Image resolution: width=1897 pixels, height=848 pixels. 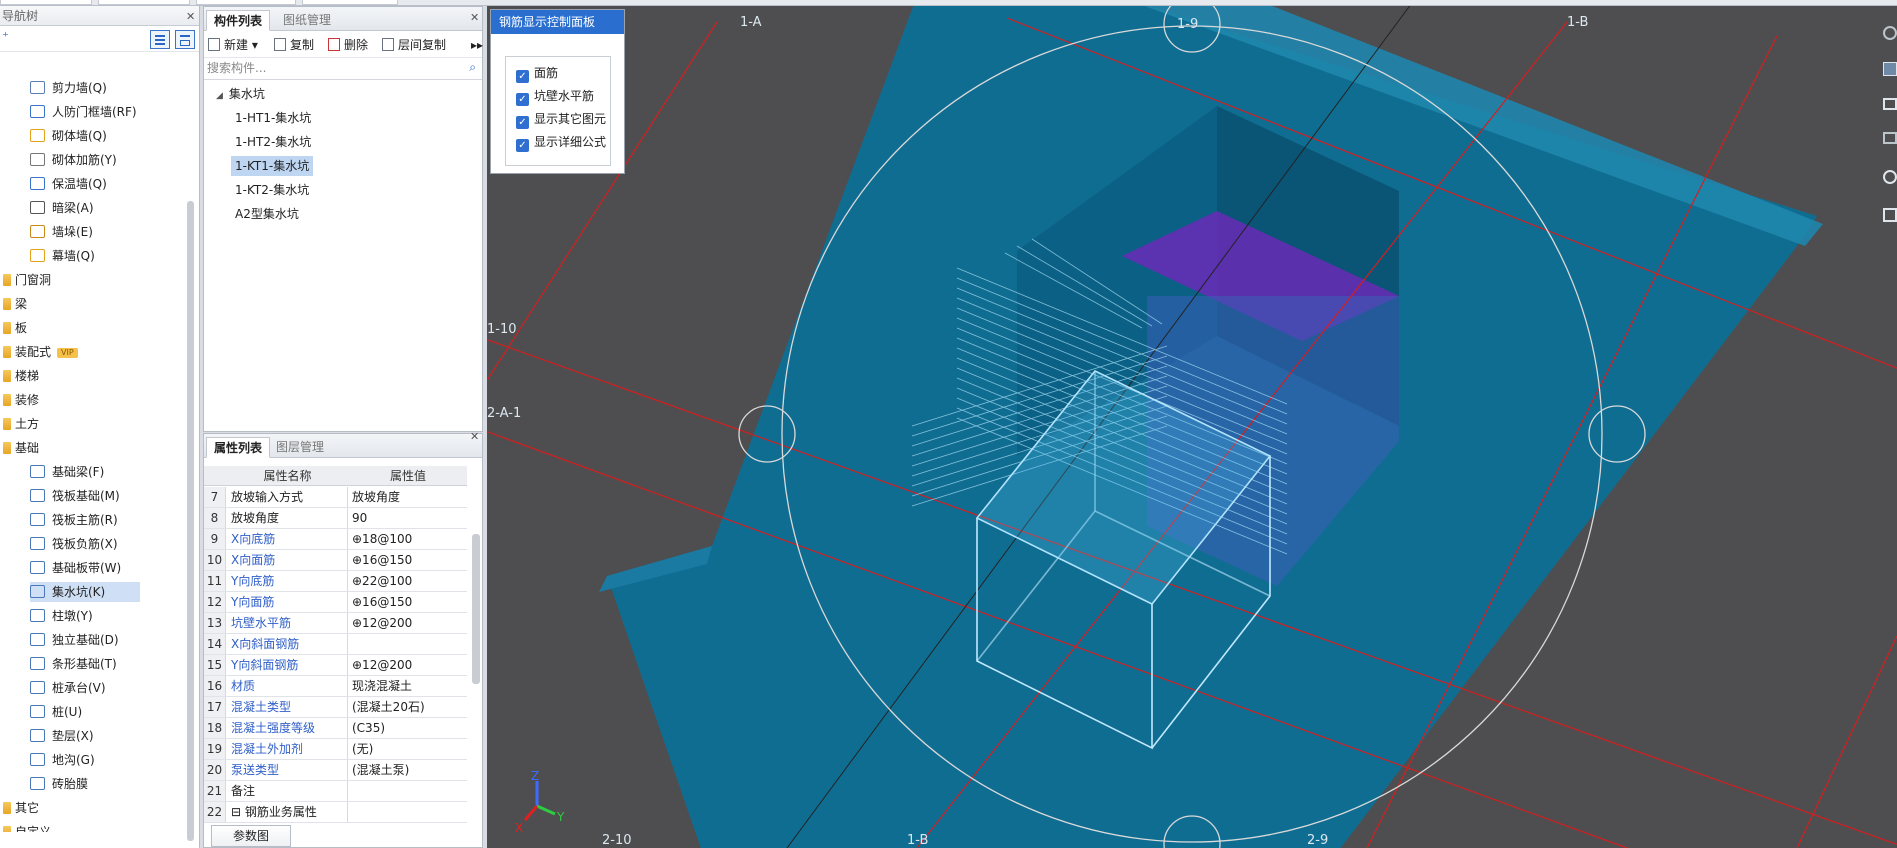 I want to click on nav-item: 砖胎膜, so click(x=59, y=784).